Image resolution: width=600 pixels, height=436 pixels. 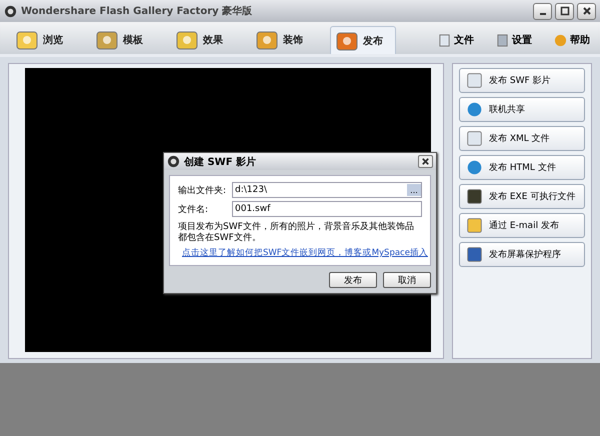 What do you see at coordinates (296, 233) in the screenshot?
I see `description-text: 项目发布为SWF文件，所有的照片，背景音乐及其他装饰品都包含在SWF文件。` at bounding box center [296, 233].